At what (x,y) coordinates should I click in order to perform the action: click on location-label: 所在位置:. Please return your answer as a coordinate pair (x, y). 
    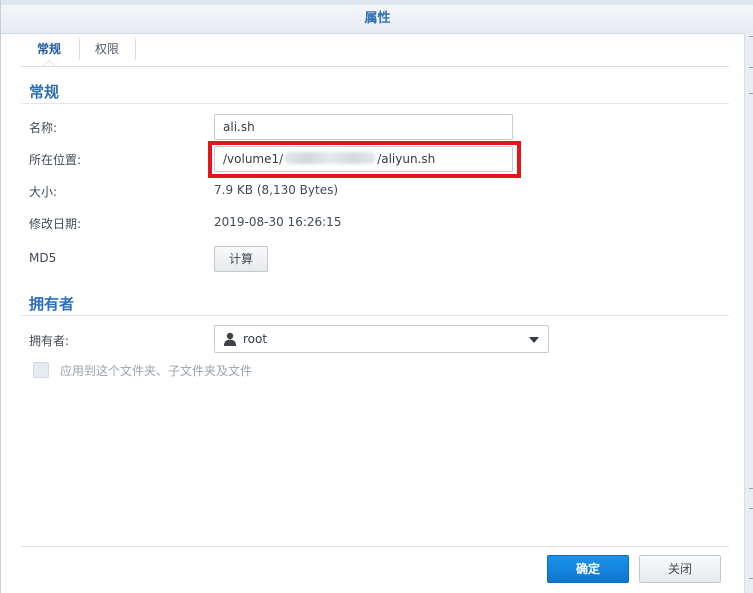
    Looking at the image, I should click on (55, 160).